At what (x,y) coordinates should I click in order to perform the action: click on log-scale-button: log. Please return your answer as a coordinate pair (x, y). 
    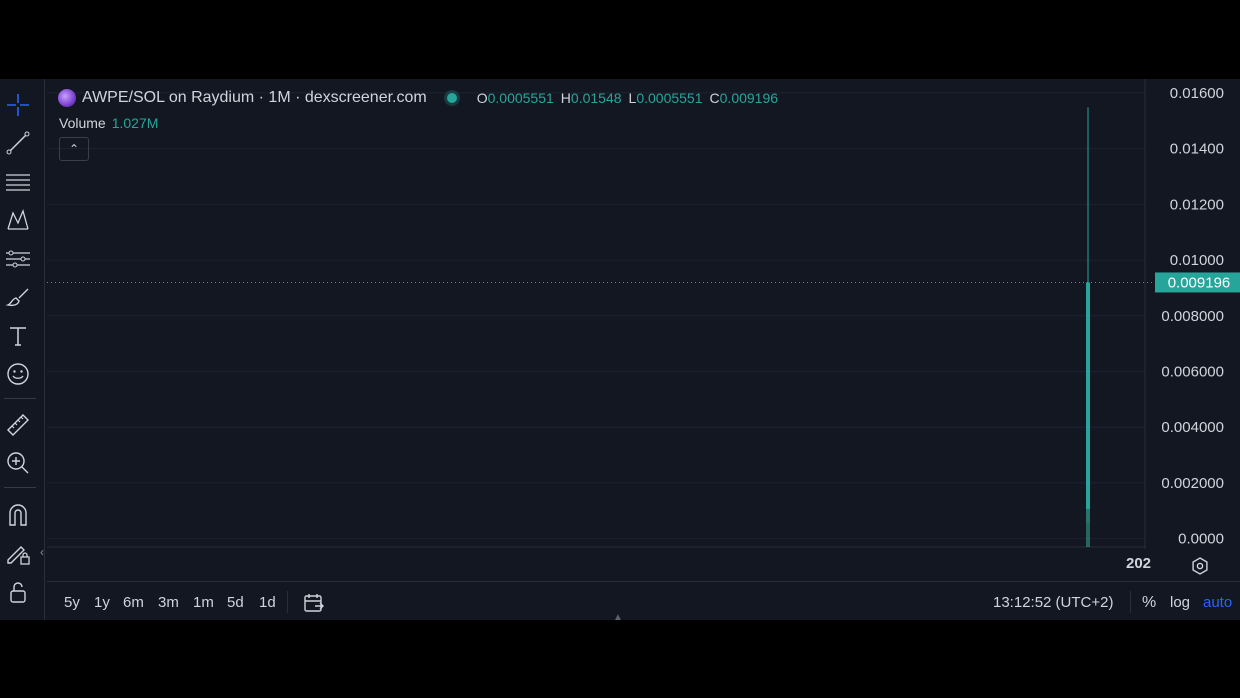
    Looking at the image, I should click on (1180, 602).